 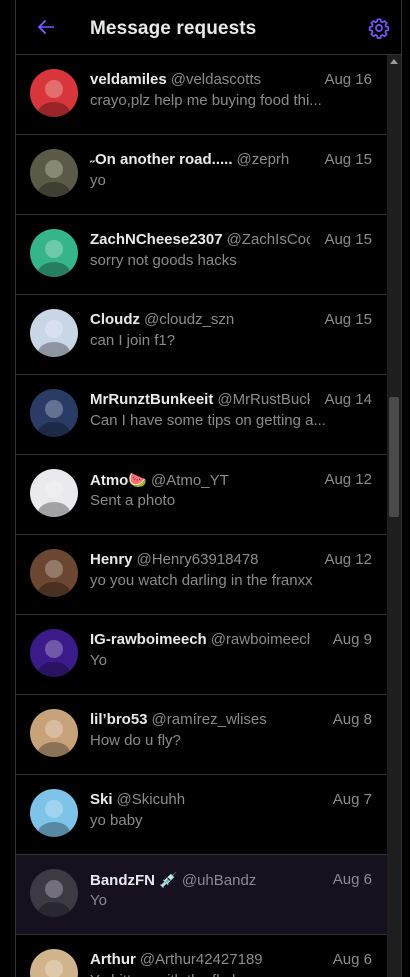 What do you see at coordinates (219, 880) in the screenshot?
I see `user-handle: @uhBandz` at bounding box center [219, 880].